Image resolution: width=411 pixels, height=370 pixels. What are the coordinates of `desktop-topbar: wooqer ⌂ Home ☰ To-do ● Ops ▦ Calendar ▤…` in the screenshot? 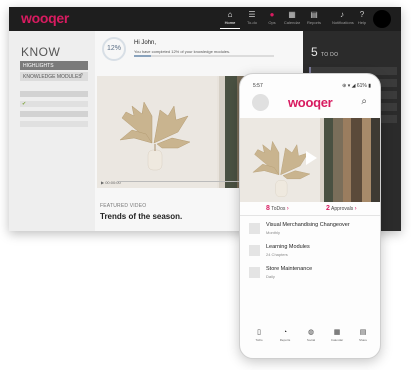 It's located at (205, 19).